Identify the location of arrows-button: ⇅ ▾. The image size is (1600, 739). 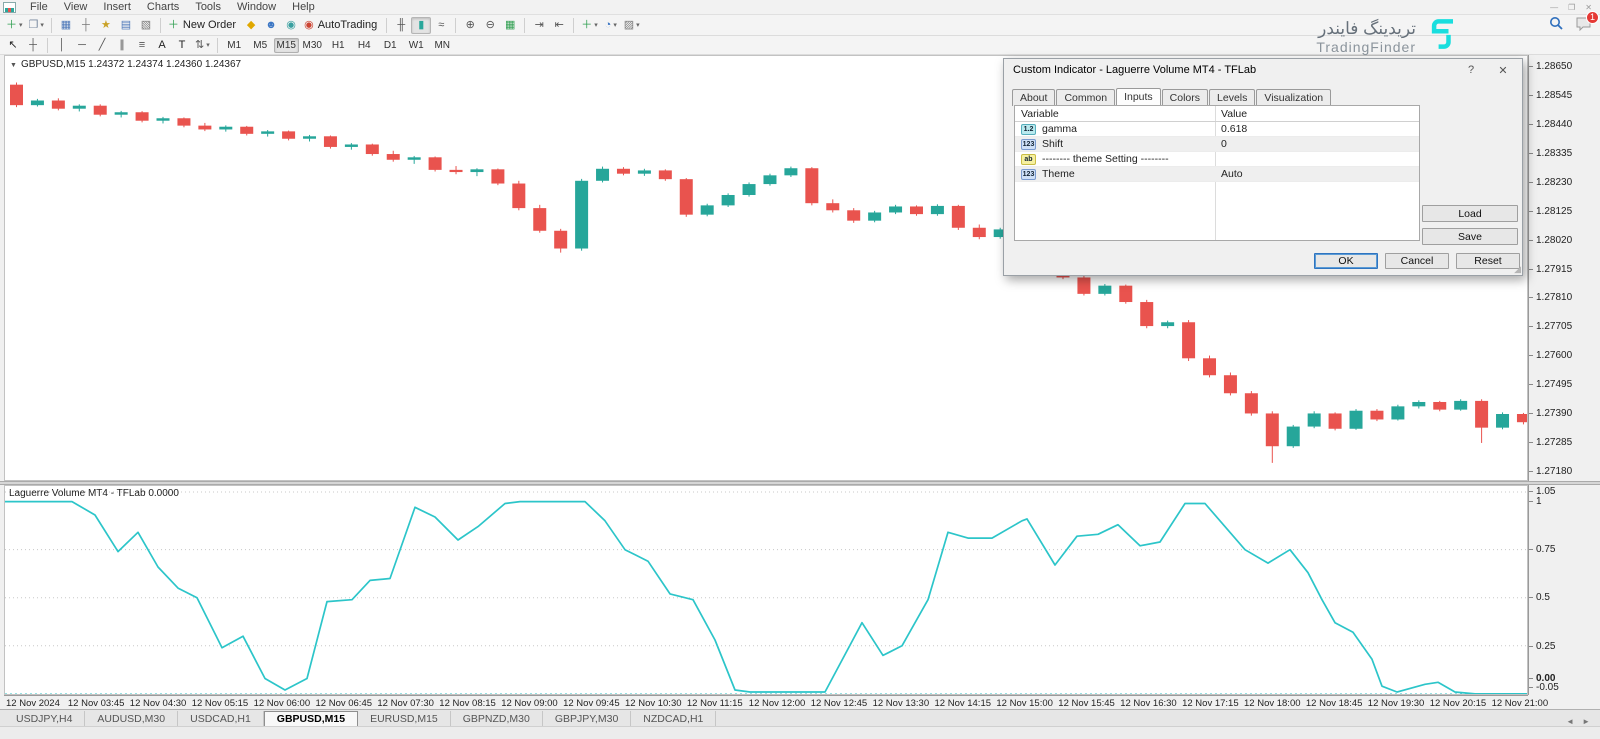
(202, 45).